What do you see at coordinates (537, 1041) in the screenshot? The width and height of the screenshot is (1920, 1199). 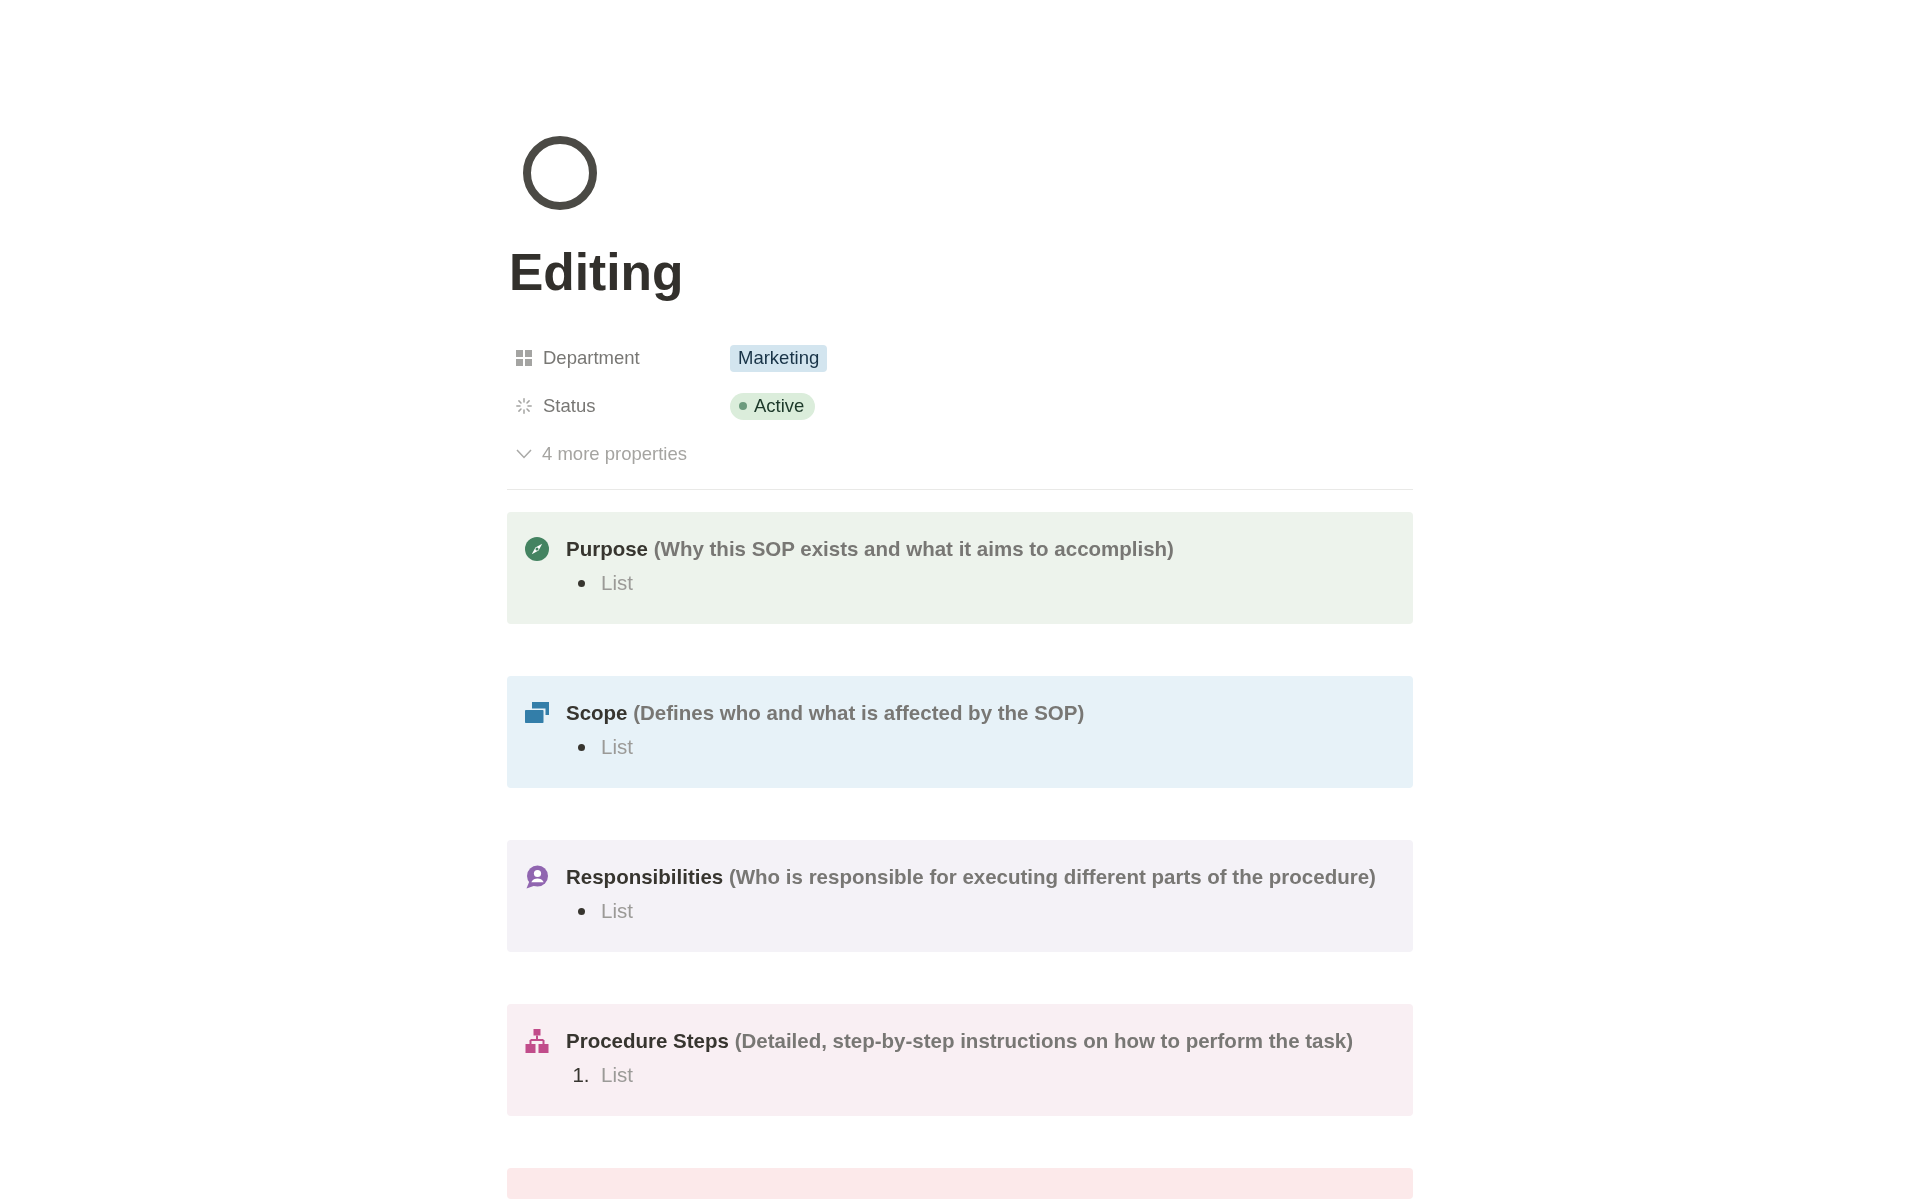 I see `hierarchy-icon` at bounding box center [537, 1041].